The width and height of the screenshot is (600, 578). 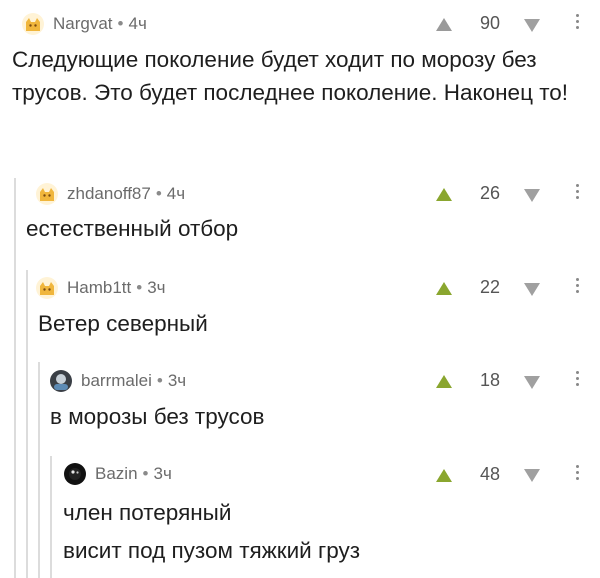 I want to click on comment-header: Nargvat • 4ч, so click(x=84, y=24).